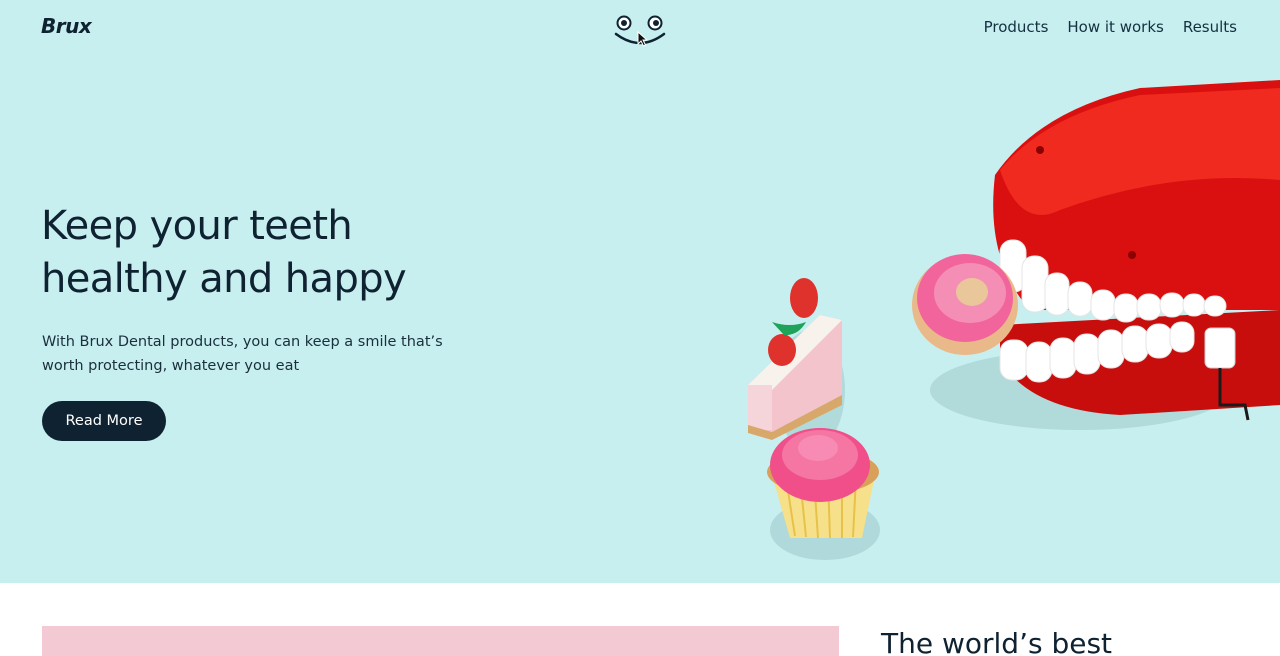 This screenshot has height=656, width=1280. What do you see at coordinates (271, 253) in the screenshot?
I see `hero-title: Keep your teeth healthy and happy` at bounding box center [271, 253].